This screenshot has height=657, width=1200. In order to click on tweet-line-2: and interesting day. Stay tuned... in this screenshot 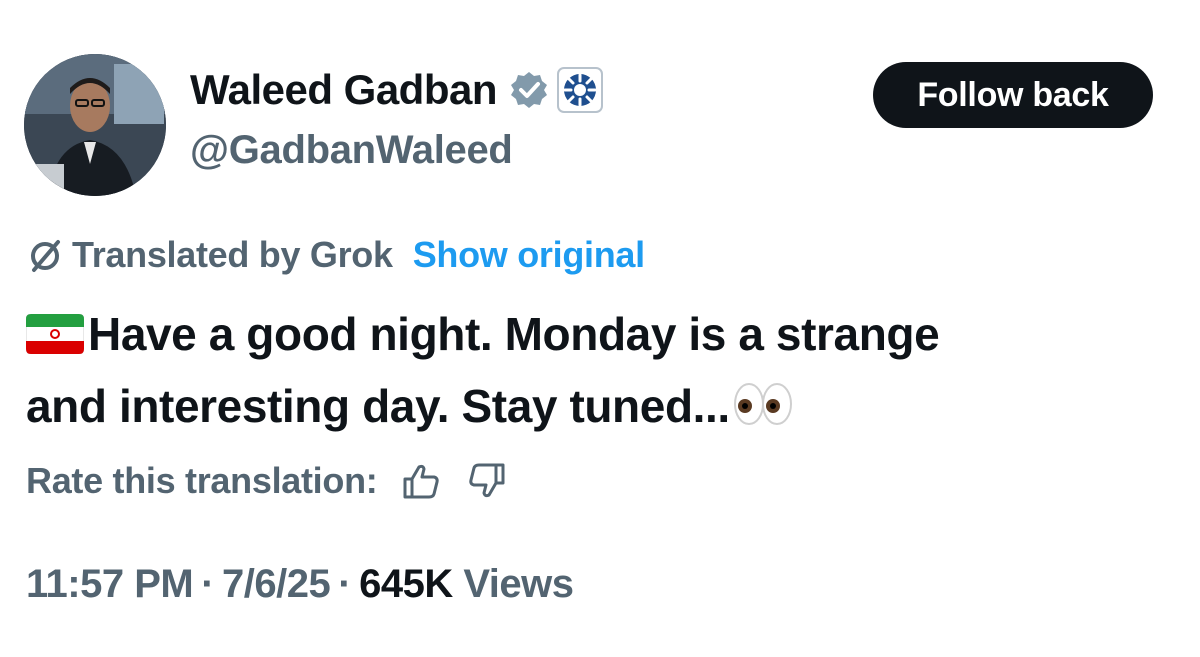, I will do `click(586, 406)`.